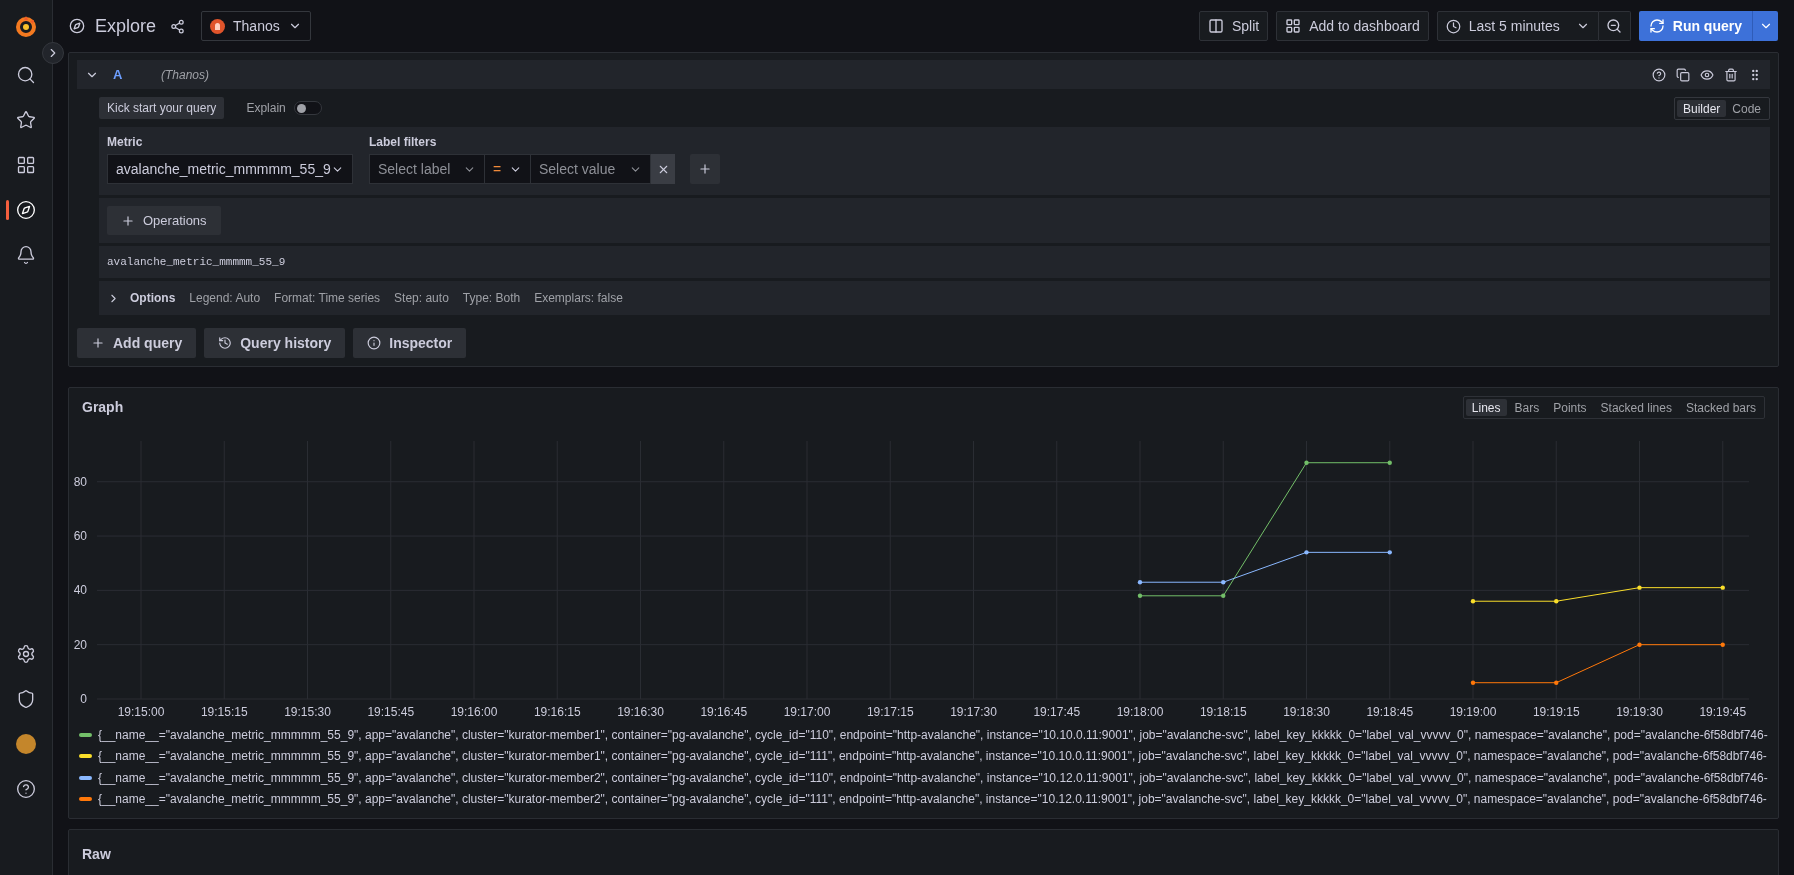 The image size is (1794, 875). What do you see at coordinates (1636, 407) in the screenshot?
I see `view-tab: Stacked lines` at bounding box center [1636, 407].